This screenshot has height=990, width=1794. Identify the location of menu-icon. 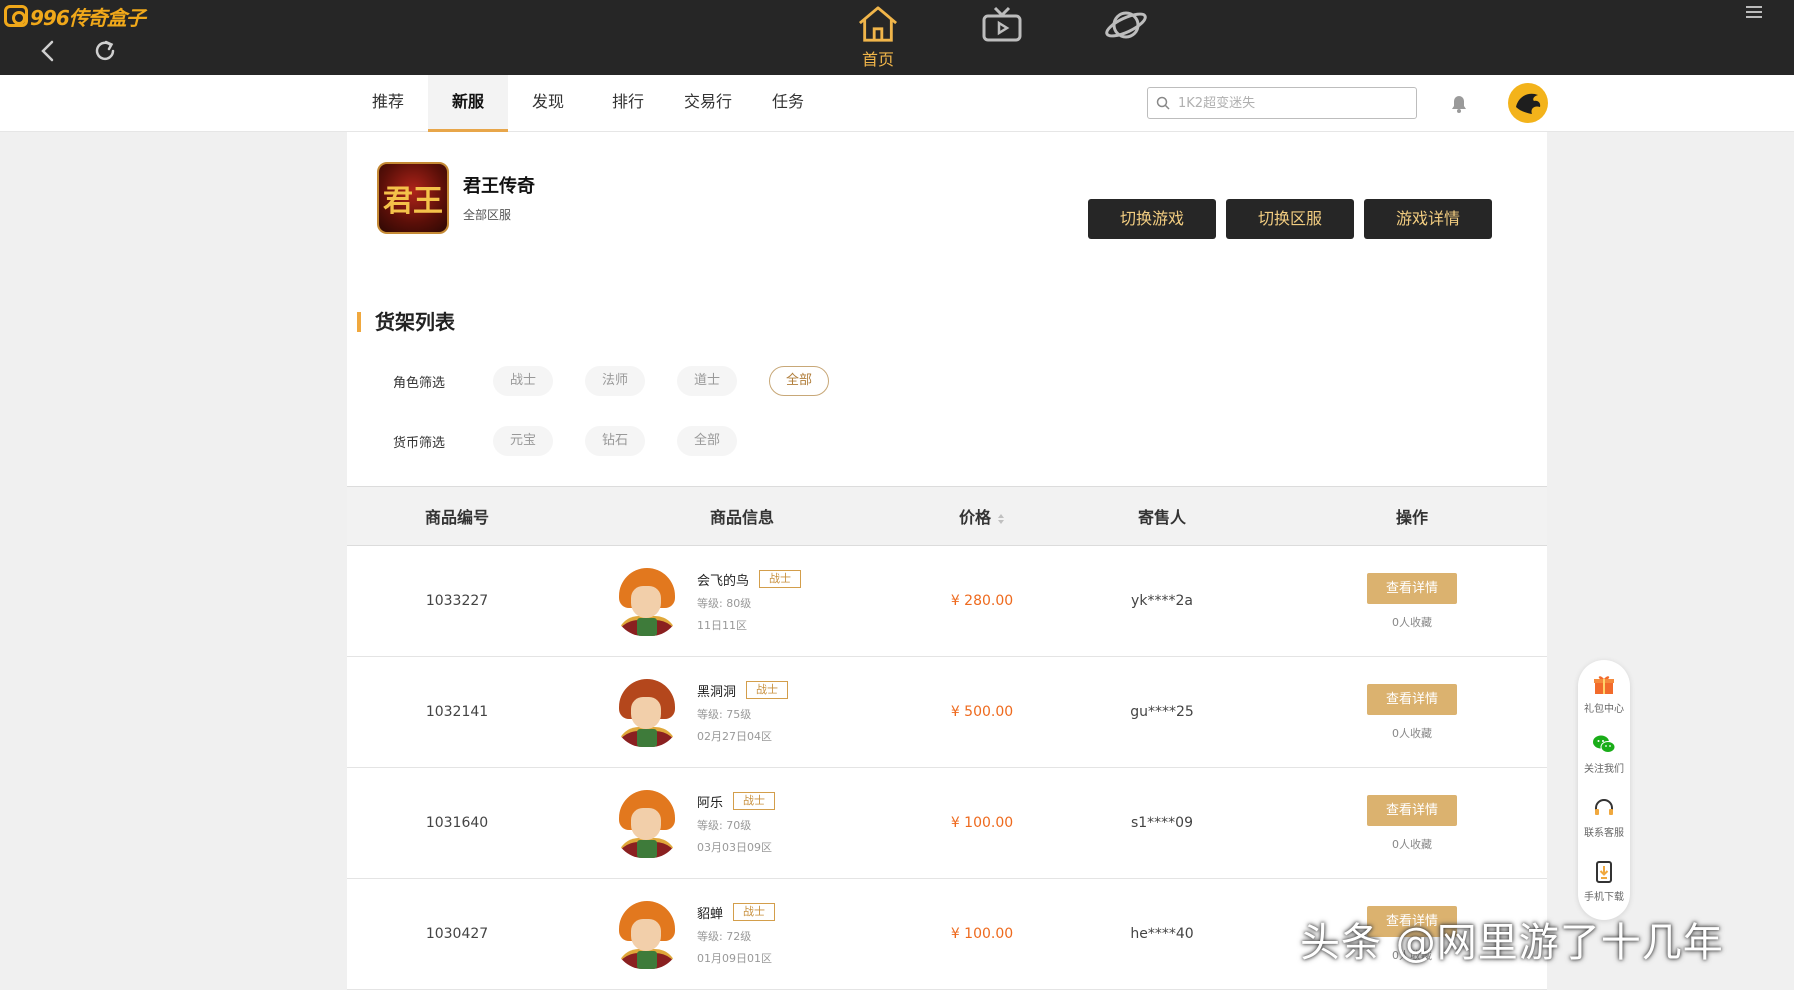
(1754, 12).